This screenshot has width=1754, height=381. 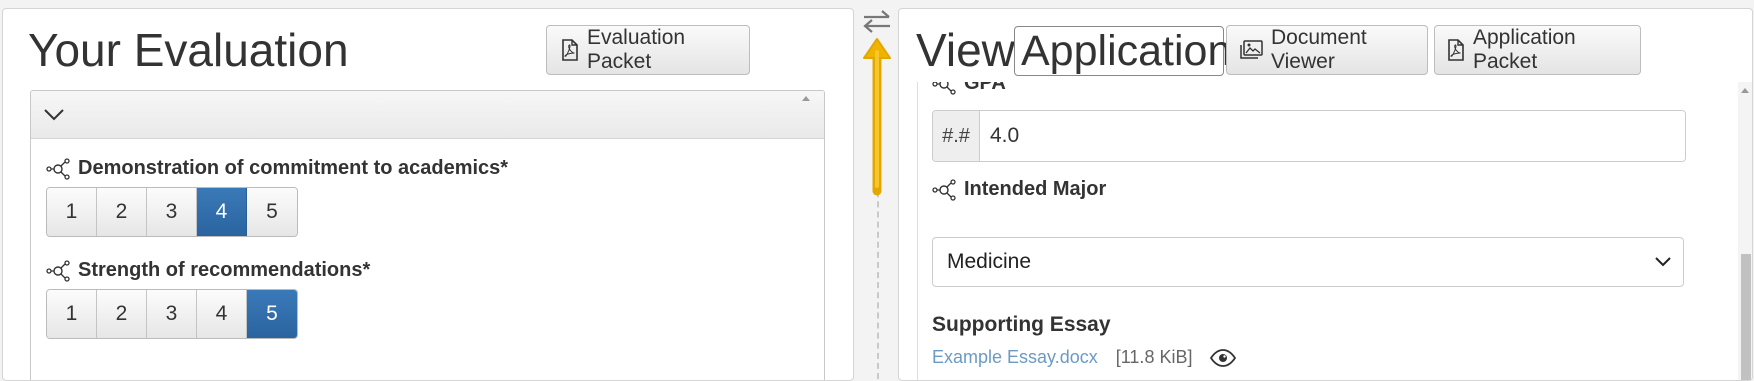 What do you see at coordinates (427, 115) in the screenshot?
I see `card-header` at bounding box center [427, 115].